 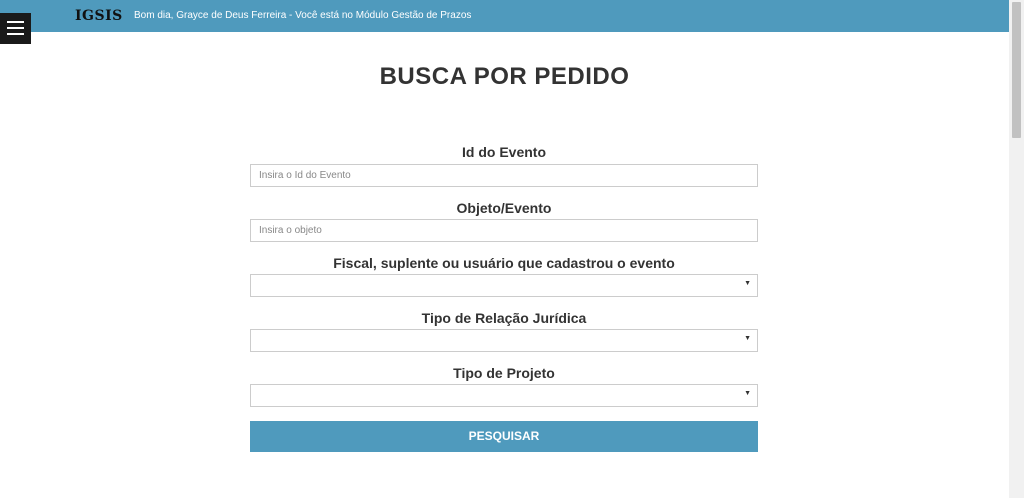 I want to click on app-logo: IGSIS, so click(x=99, y=16).